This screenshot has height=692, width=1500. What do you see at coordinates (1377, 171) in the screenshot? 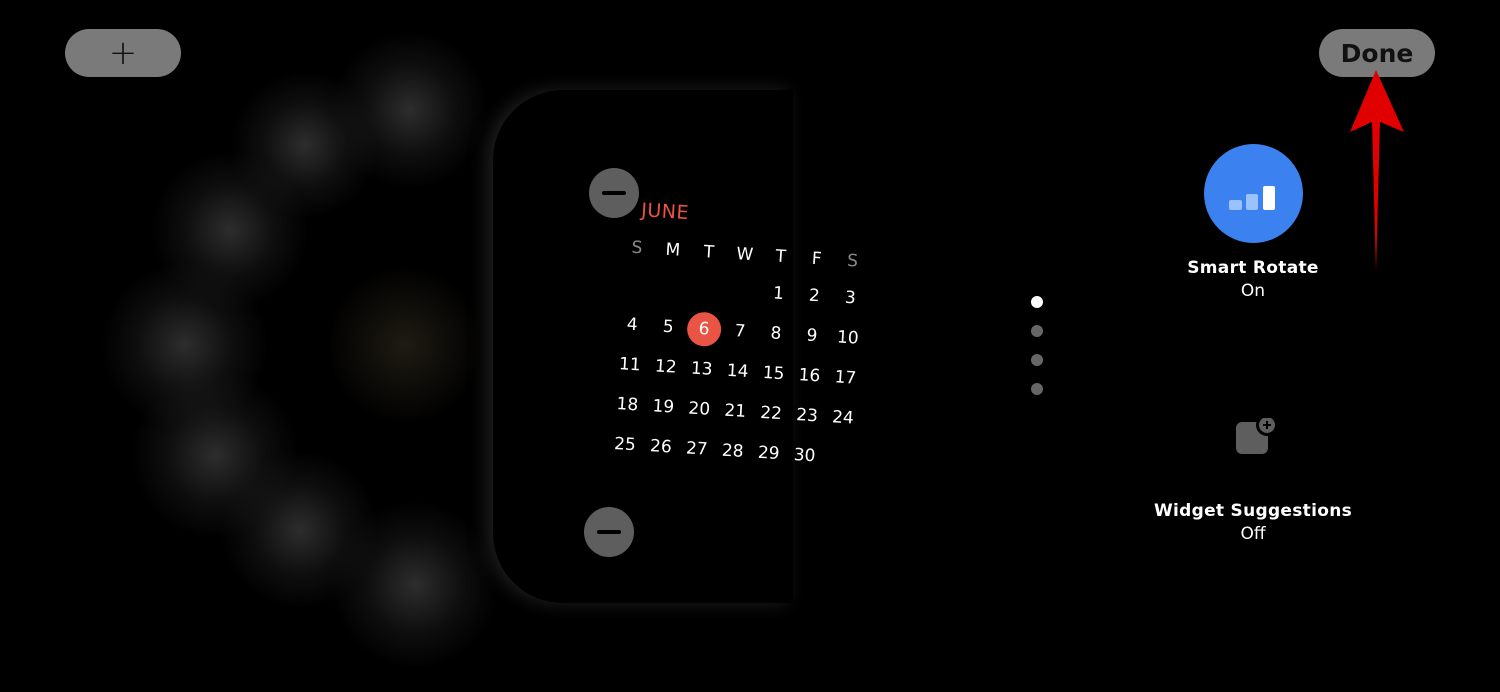
I see `annotation-arrow-icon` at bounding box center [1377, 171].